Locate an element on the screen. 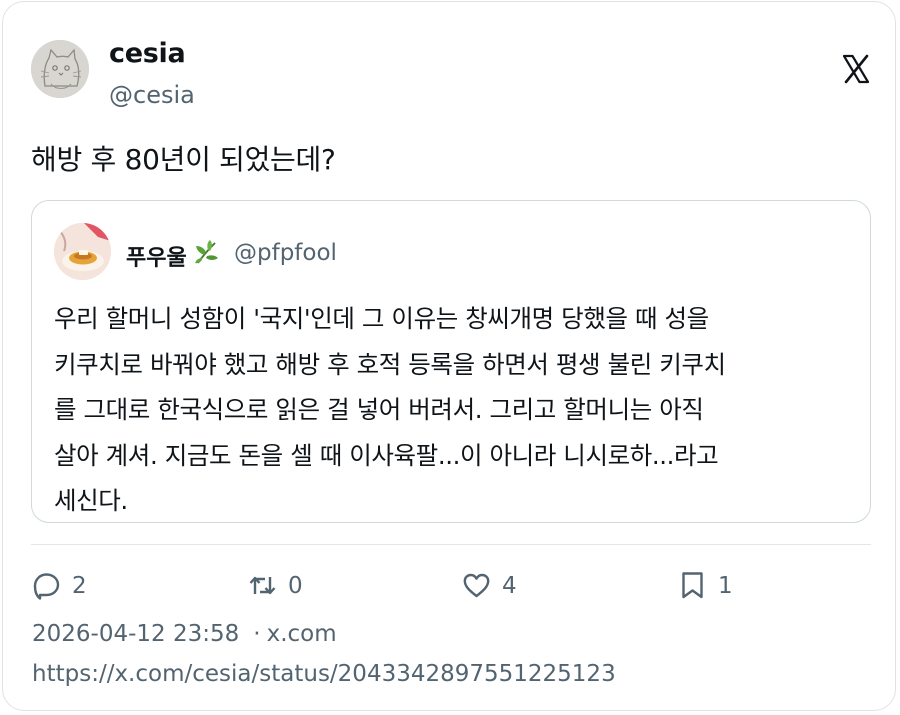 The width and height of the screenshot is (900, 715). author-handle: @cesia is located at coordinates (152, 95).